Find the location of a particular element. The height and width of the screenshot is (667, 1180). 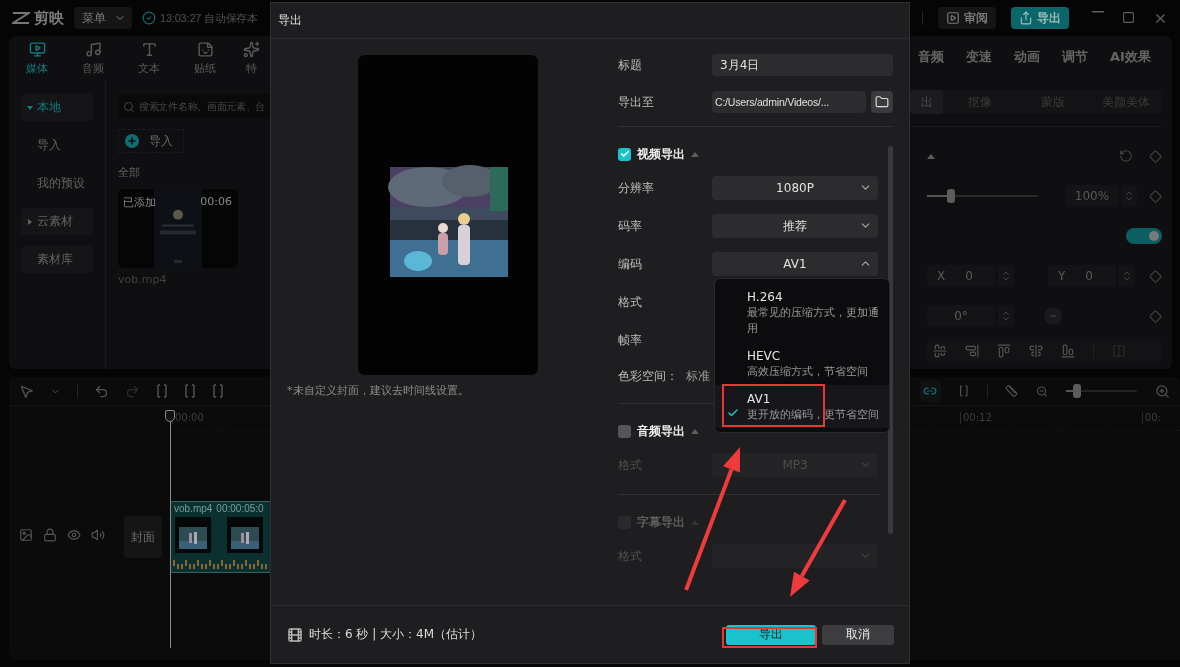

speaker-icon is located at coordinates (98, 535).